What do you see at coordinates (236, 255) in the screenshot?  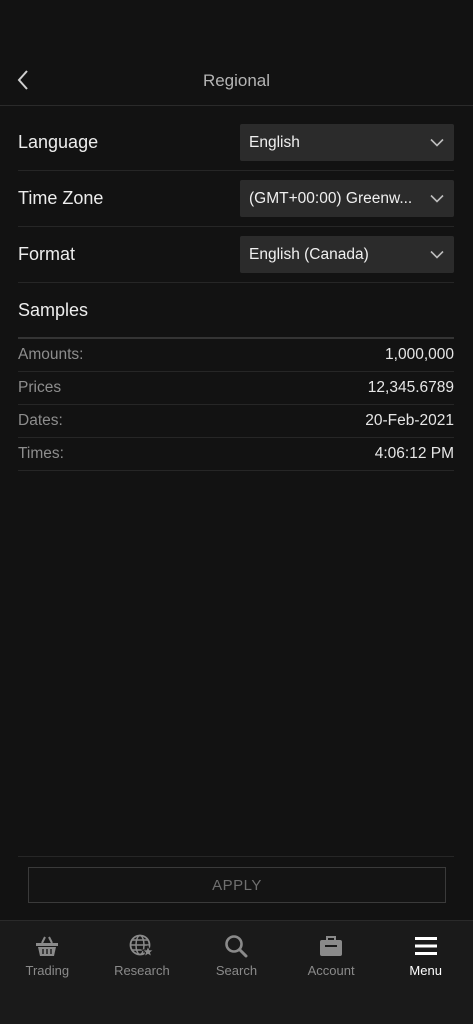 I see `format-row: Format English (Canada)` at bounding box center [236, 255].